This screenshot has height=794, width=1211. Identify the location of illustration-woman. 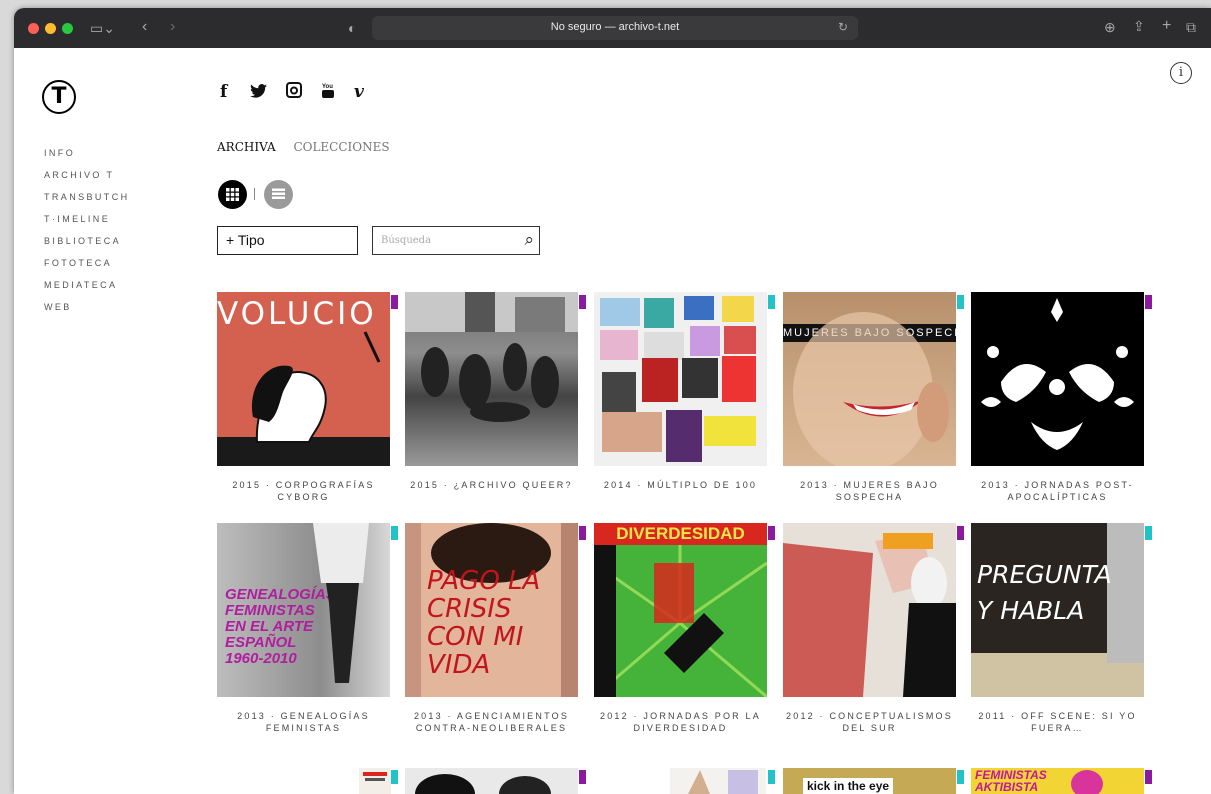
(303, 398).